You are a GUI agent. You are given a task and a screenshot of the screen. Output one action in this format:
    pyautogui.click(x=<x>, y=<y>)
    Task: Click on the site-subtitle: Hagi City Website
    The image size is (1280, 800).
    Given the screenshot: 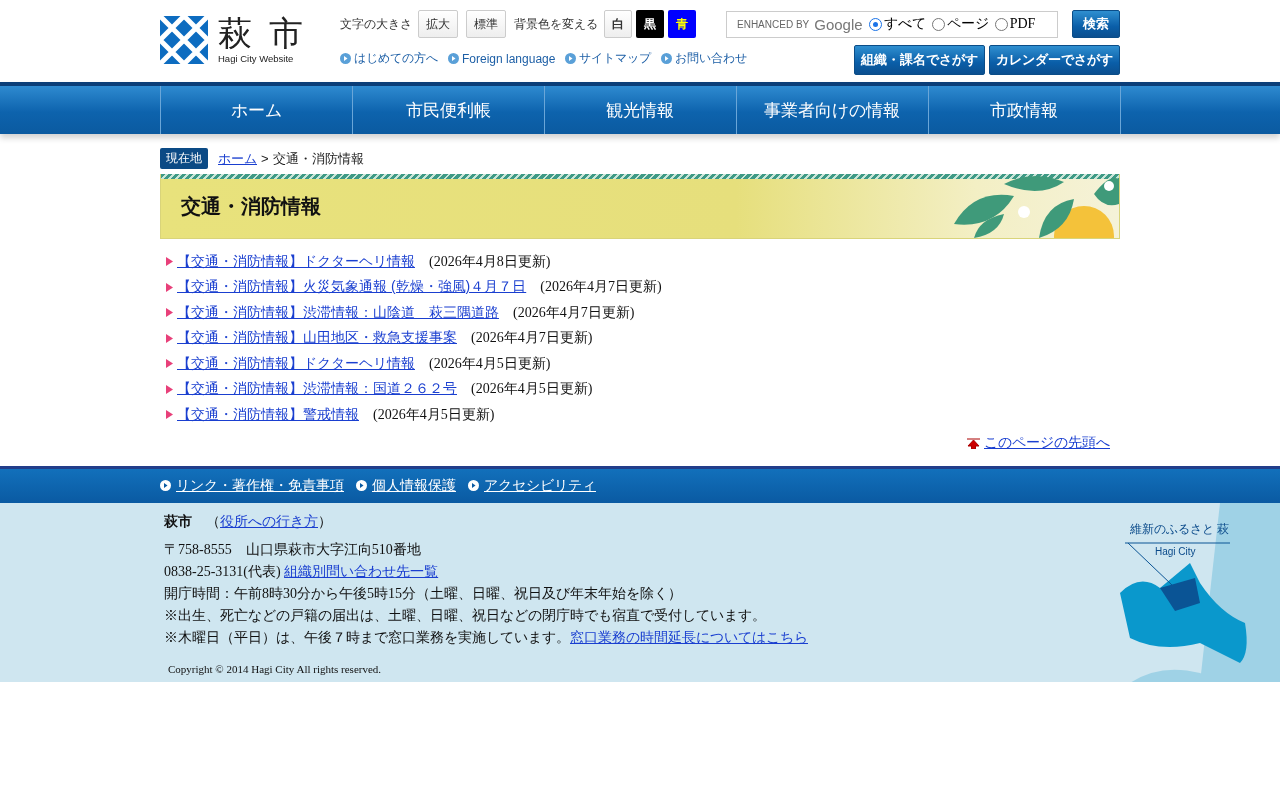 What is the action you would take?
    pyautogui.click(x=256, y=58)
    